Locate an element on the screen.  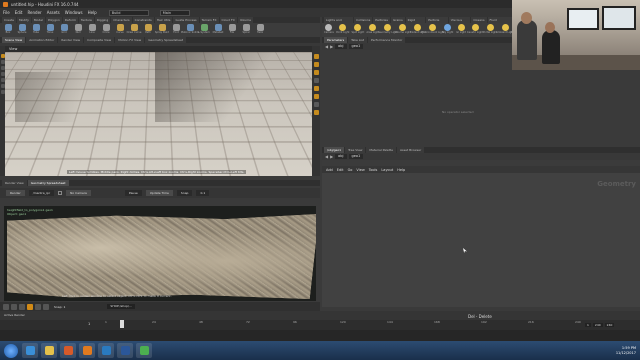
net-forward-arrow-icon: ▶ is located at coordinates (331, 156).